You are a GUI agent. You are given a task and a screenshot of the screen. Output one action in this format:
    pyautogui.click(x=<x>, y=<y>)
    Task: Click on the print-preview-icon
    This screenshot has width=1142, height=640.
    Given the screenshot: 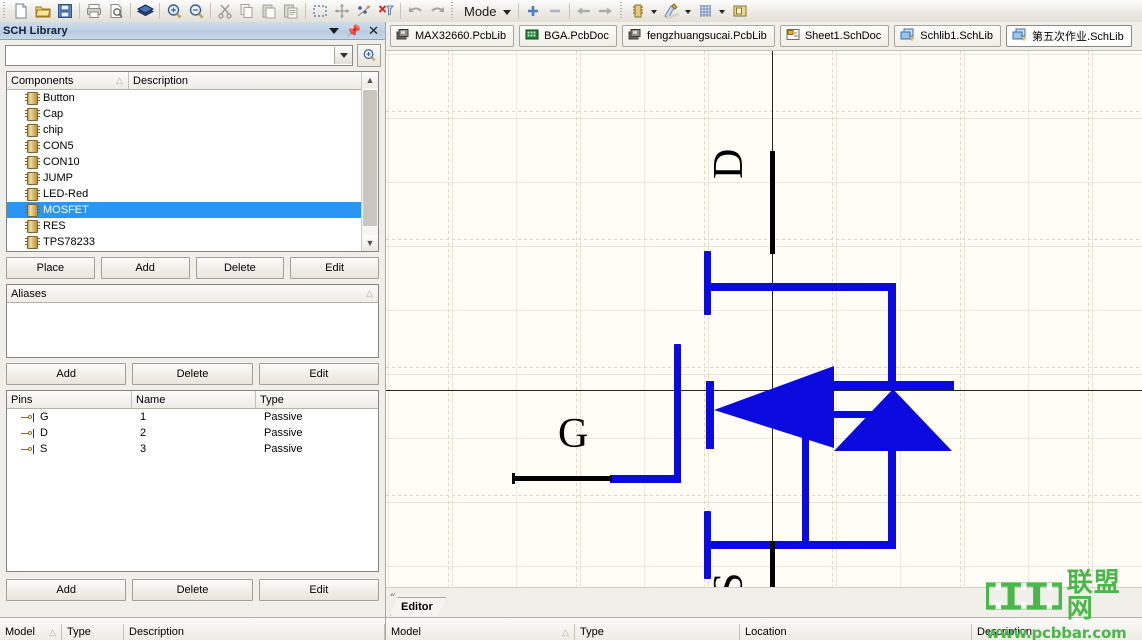 What is the action you would take?
    pyautogui.click(x=116, y=11)
    